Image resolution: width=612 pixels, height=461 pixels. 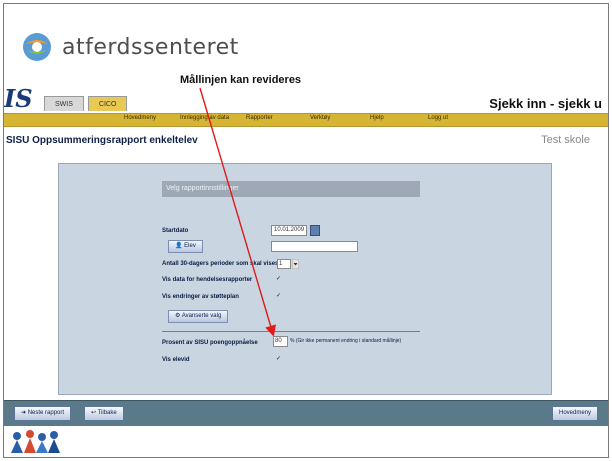 I want to click on antall-select: 1, so click(x=284, y=264).